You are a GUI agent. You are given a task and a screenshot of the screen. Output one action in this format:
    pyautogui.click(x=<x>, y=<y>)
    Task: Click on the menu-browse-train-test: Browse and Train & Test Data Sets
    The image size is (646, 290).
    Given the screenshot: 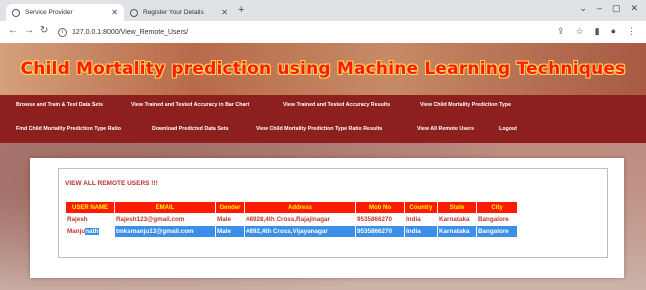 What is the action you would take?
    pyautogui.click(x=59, y=105)
    